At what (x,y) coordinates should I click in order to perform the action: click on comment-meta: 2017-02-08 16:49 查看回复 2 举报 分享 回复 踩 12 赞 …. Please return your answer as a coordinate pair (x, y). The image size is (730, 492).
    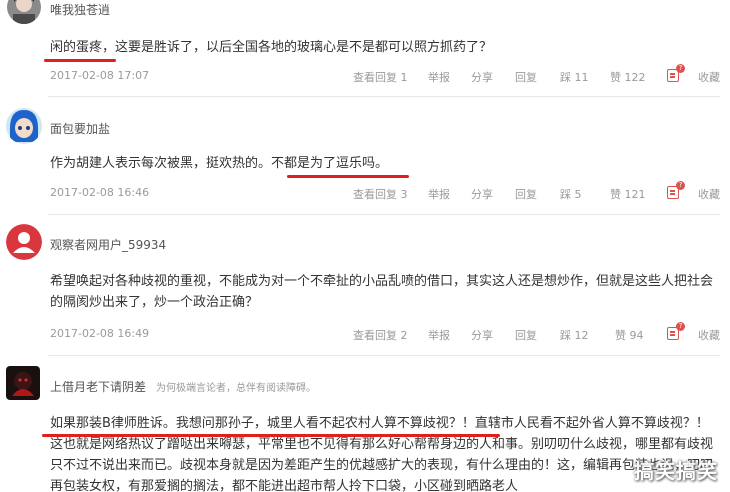
    Looking at the image, I should click on (385, 333).